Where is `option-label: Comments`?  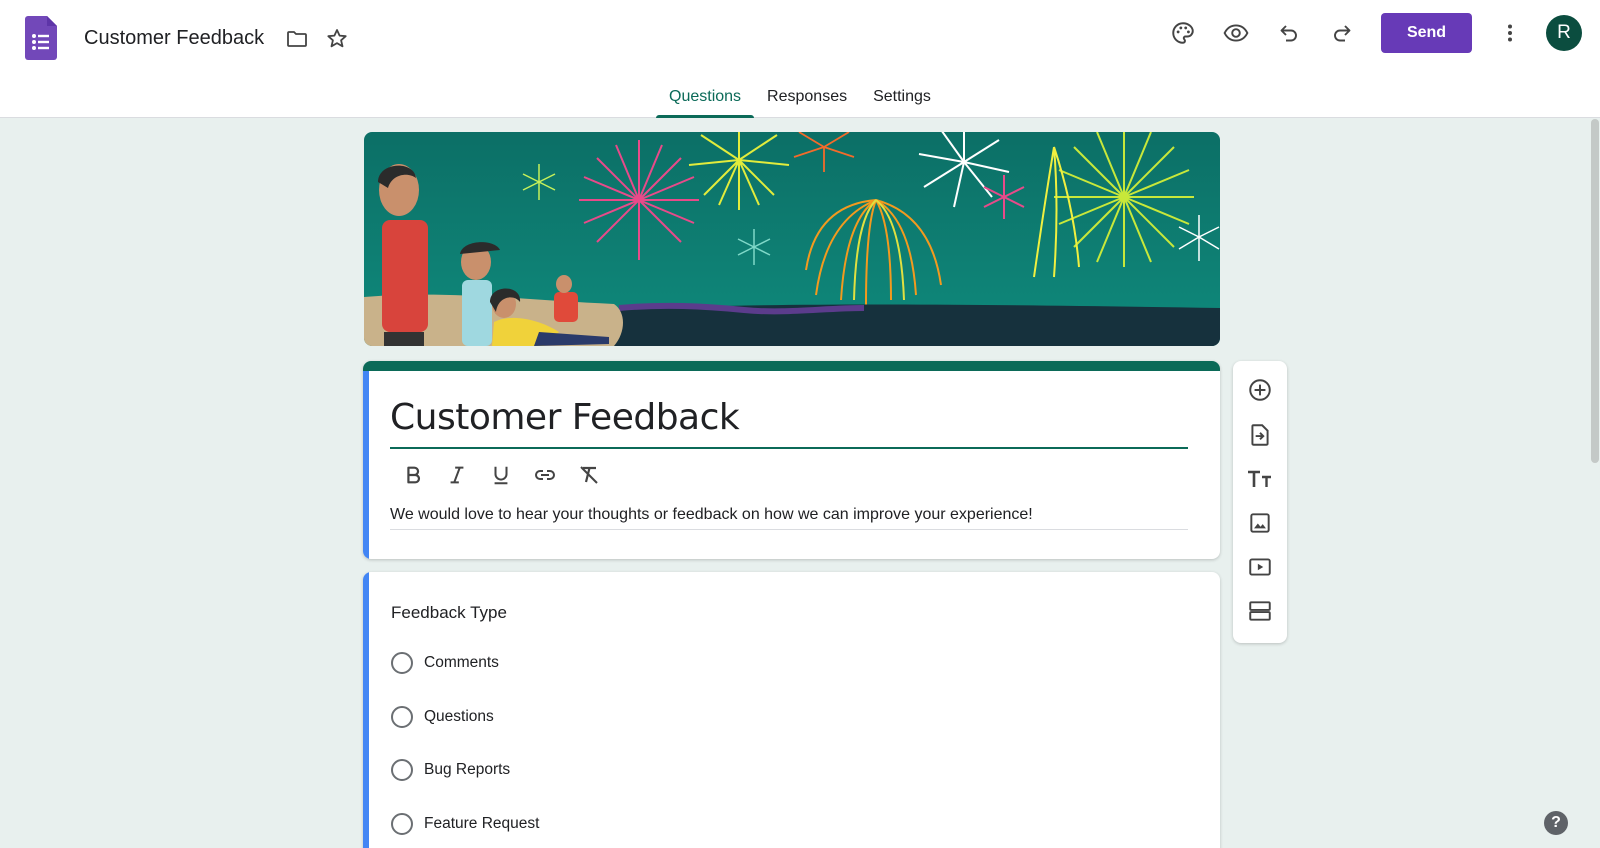
option-label: Comments is located at coordinates (461, 662).